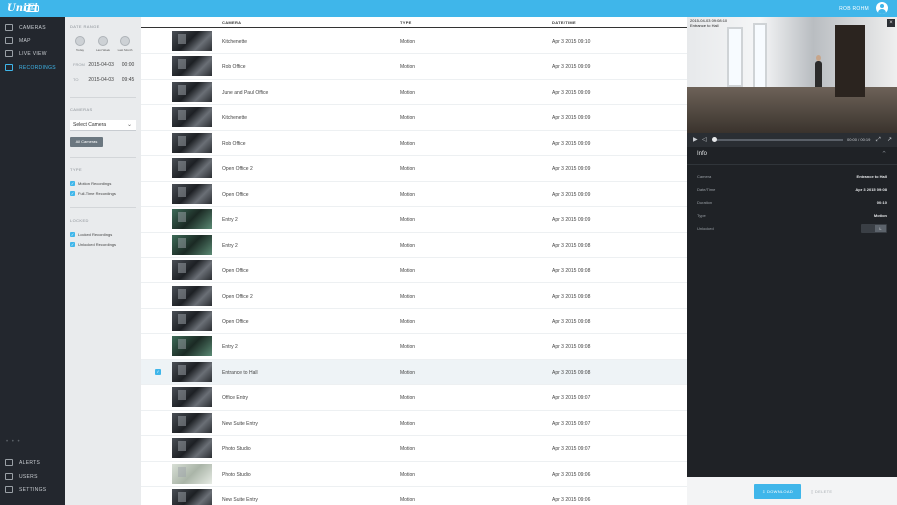 The height and width of the screenshot is (505, 897). I want to click on delete-button: ▯ DELETE, so click(821, 491).